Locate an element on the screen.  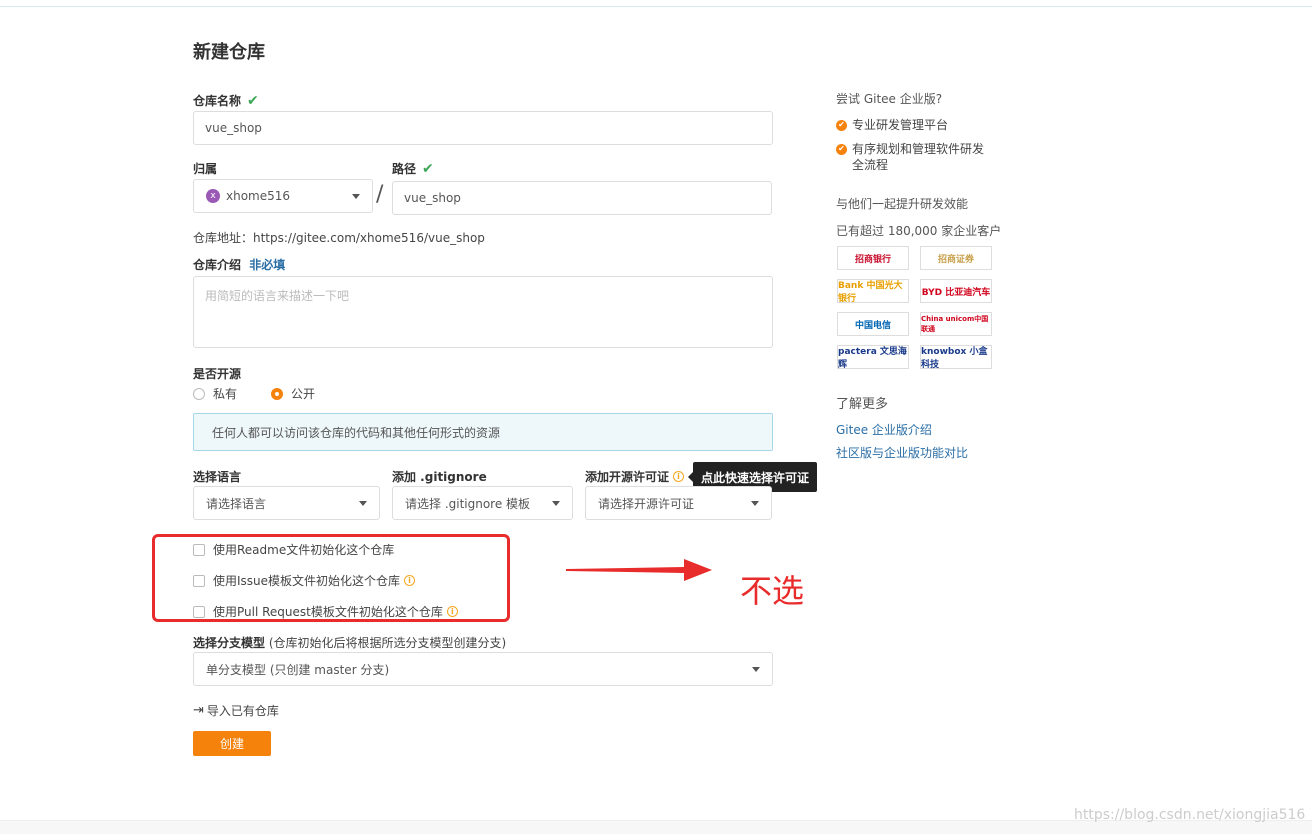
owner-select: x xhome516 is located at coordinates (283, 196).